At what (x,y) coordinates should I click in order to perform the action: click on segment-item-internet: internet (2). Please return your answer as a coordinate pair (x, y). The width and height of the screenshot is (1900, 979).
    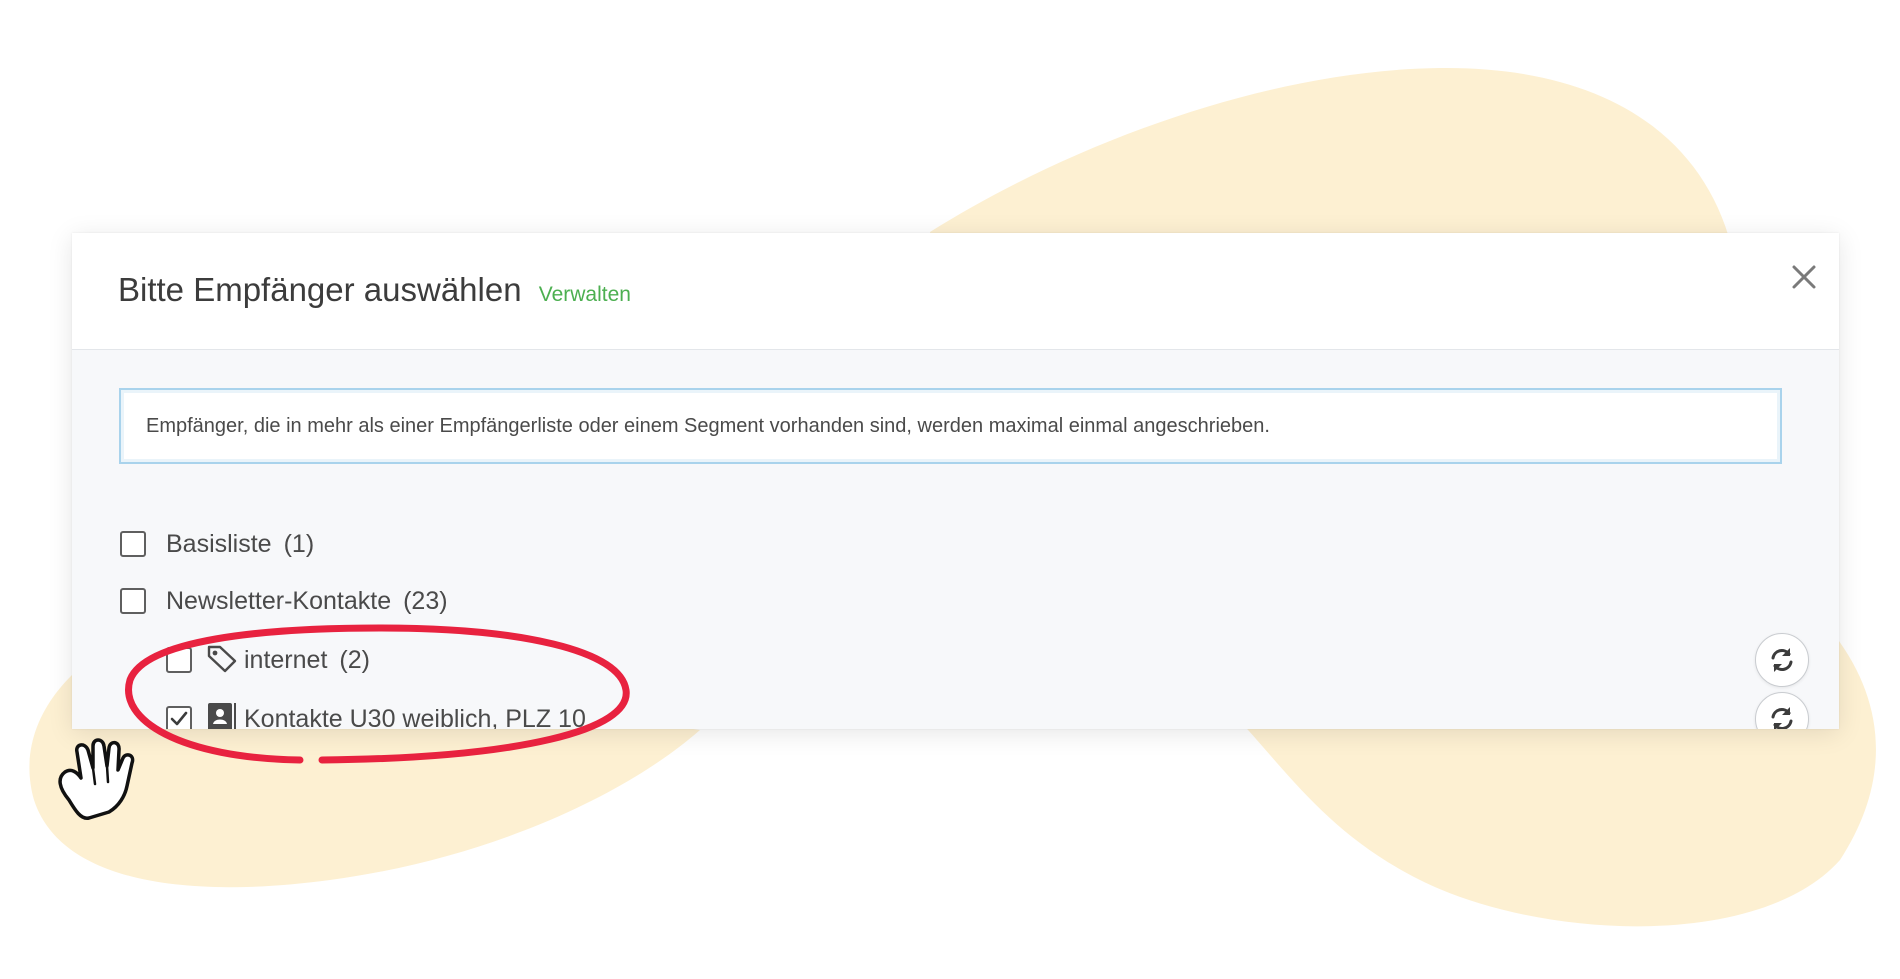
    Looking at the image, I should click on (268, 660).